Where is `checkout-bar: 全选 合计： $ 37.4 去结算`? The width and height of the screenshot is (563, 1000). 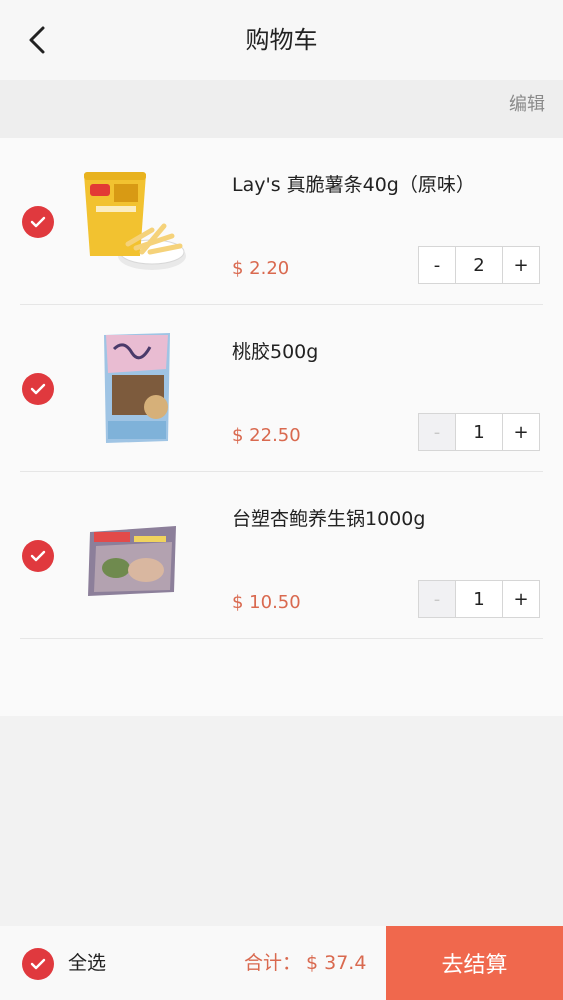
checkout-bar: 全选 合计： $ 37.4 去结算 is located at coordinates (281, 963).